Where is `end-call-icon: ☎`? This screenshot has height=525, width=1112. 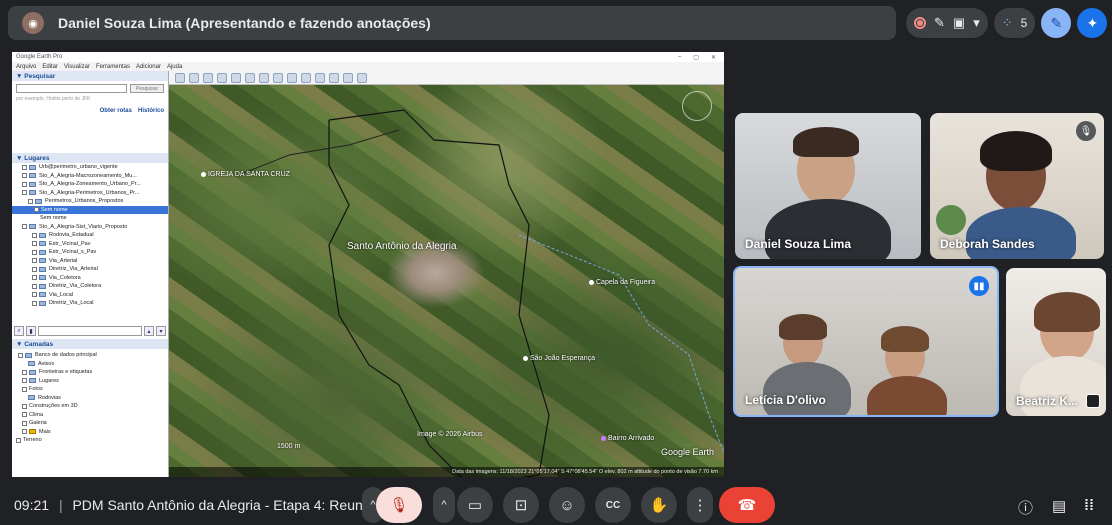
end-call-icon: ☎ is located at coordinates (747, 505).